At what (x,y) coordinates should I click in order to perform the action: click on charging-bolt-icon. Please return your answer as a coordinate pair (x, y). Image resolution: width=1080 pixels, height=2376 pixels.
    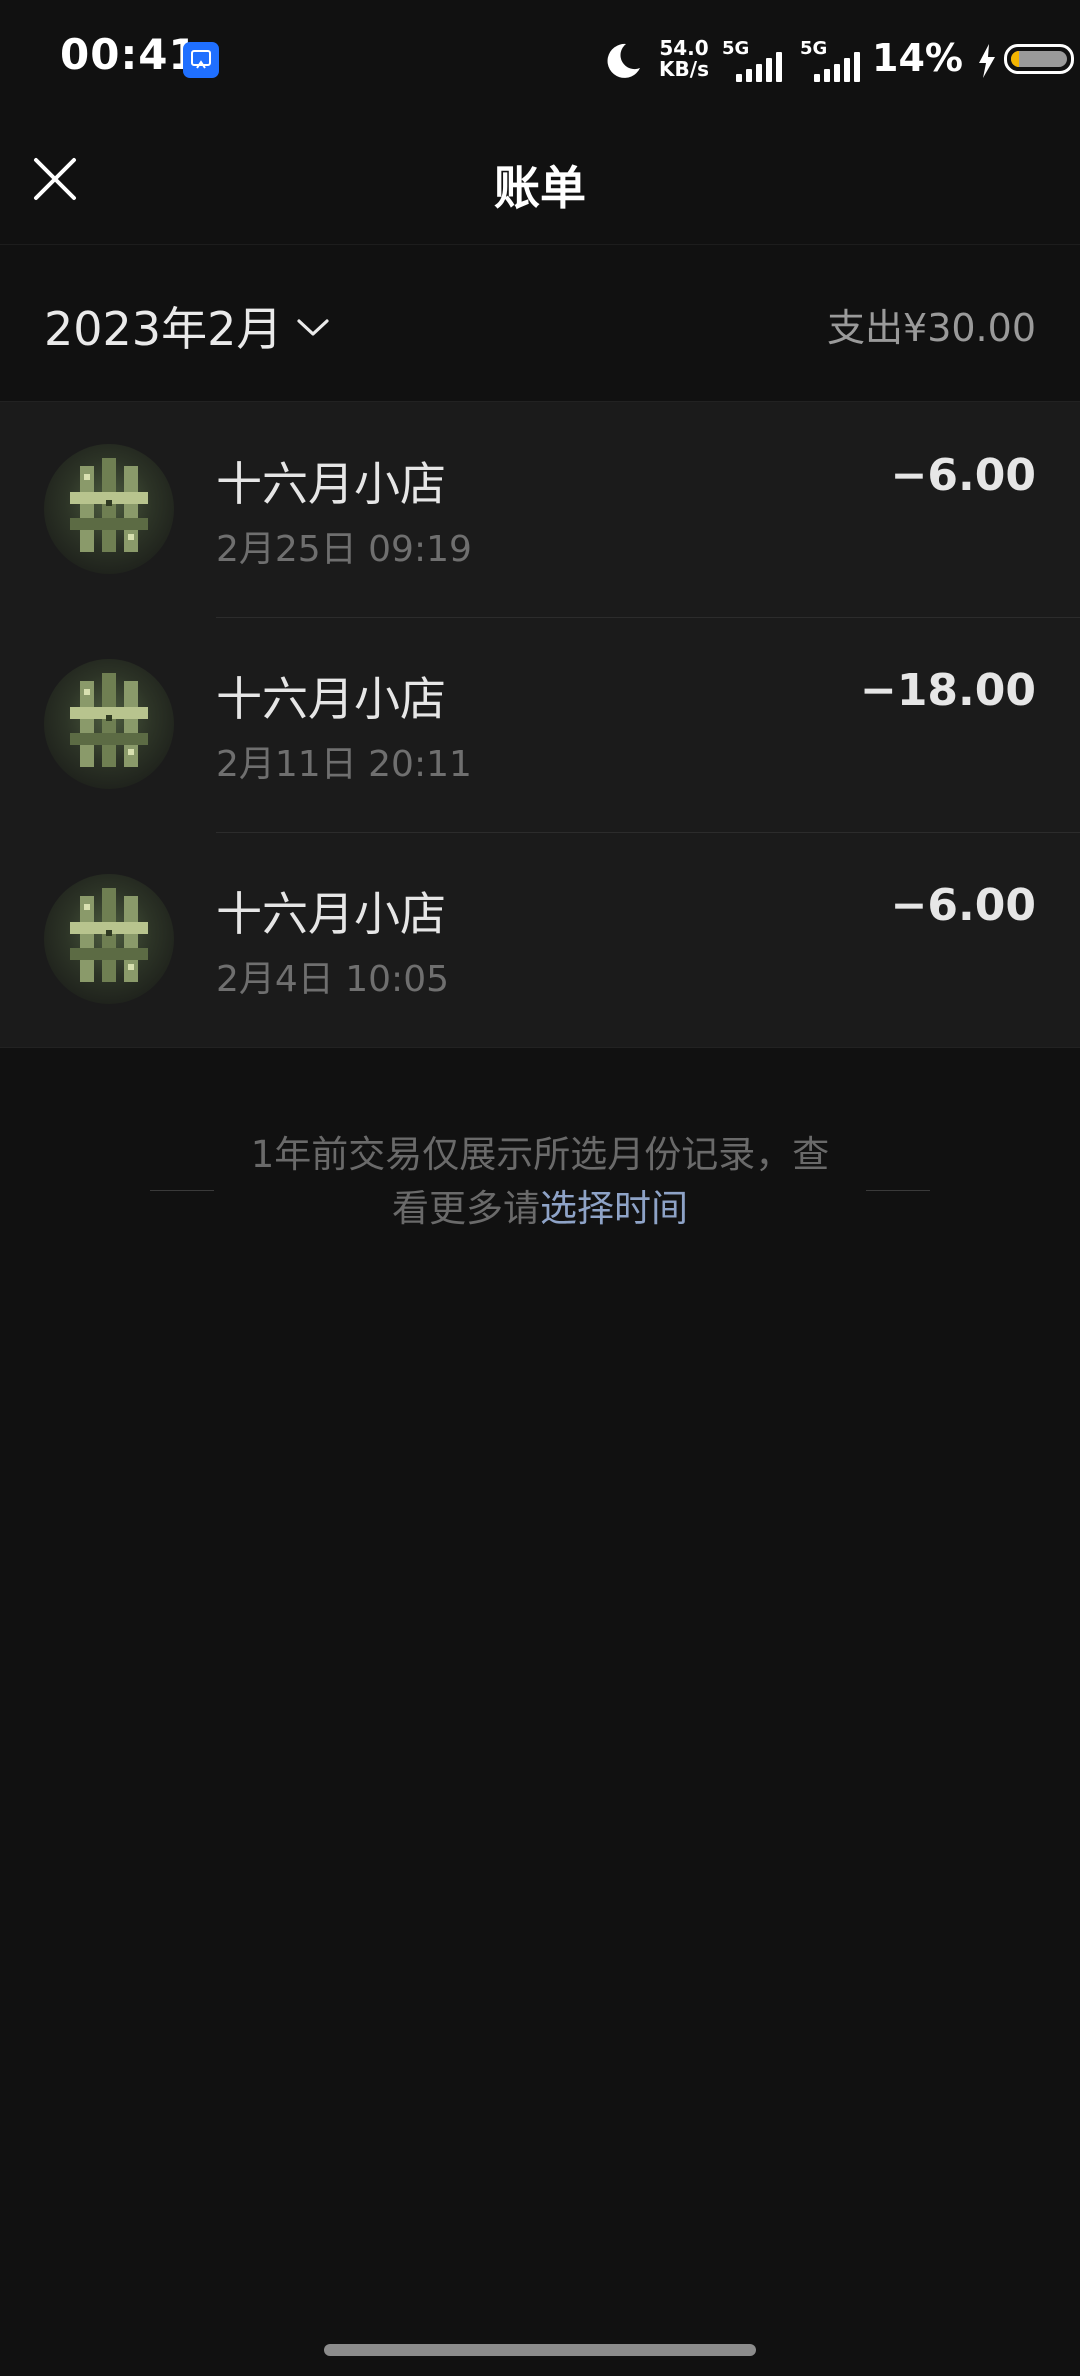
    Looking at the image, I should click on (987, 61).